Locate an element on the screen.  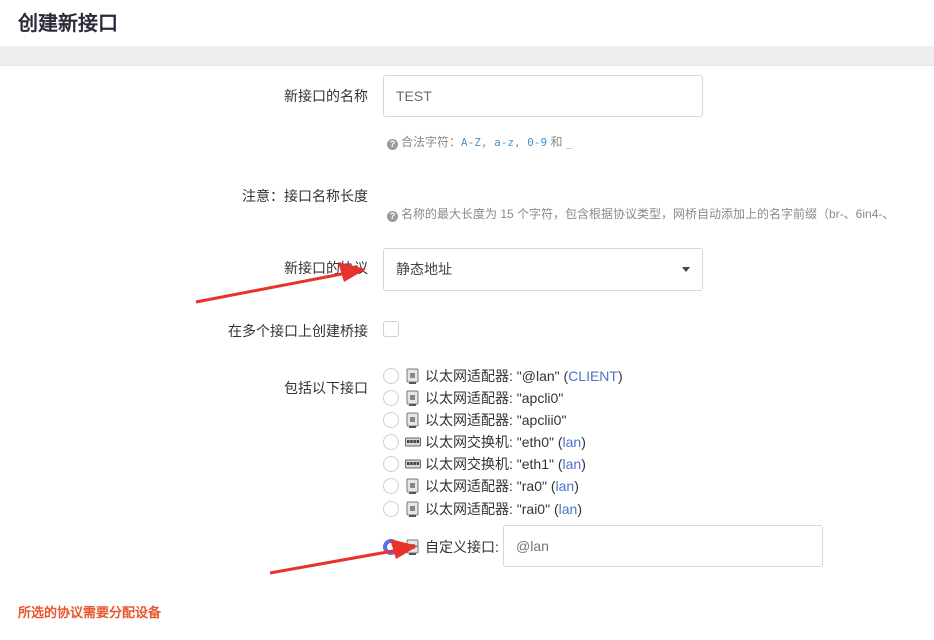
annotation-arrow-custom is located at coordinates (343, 557).